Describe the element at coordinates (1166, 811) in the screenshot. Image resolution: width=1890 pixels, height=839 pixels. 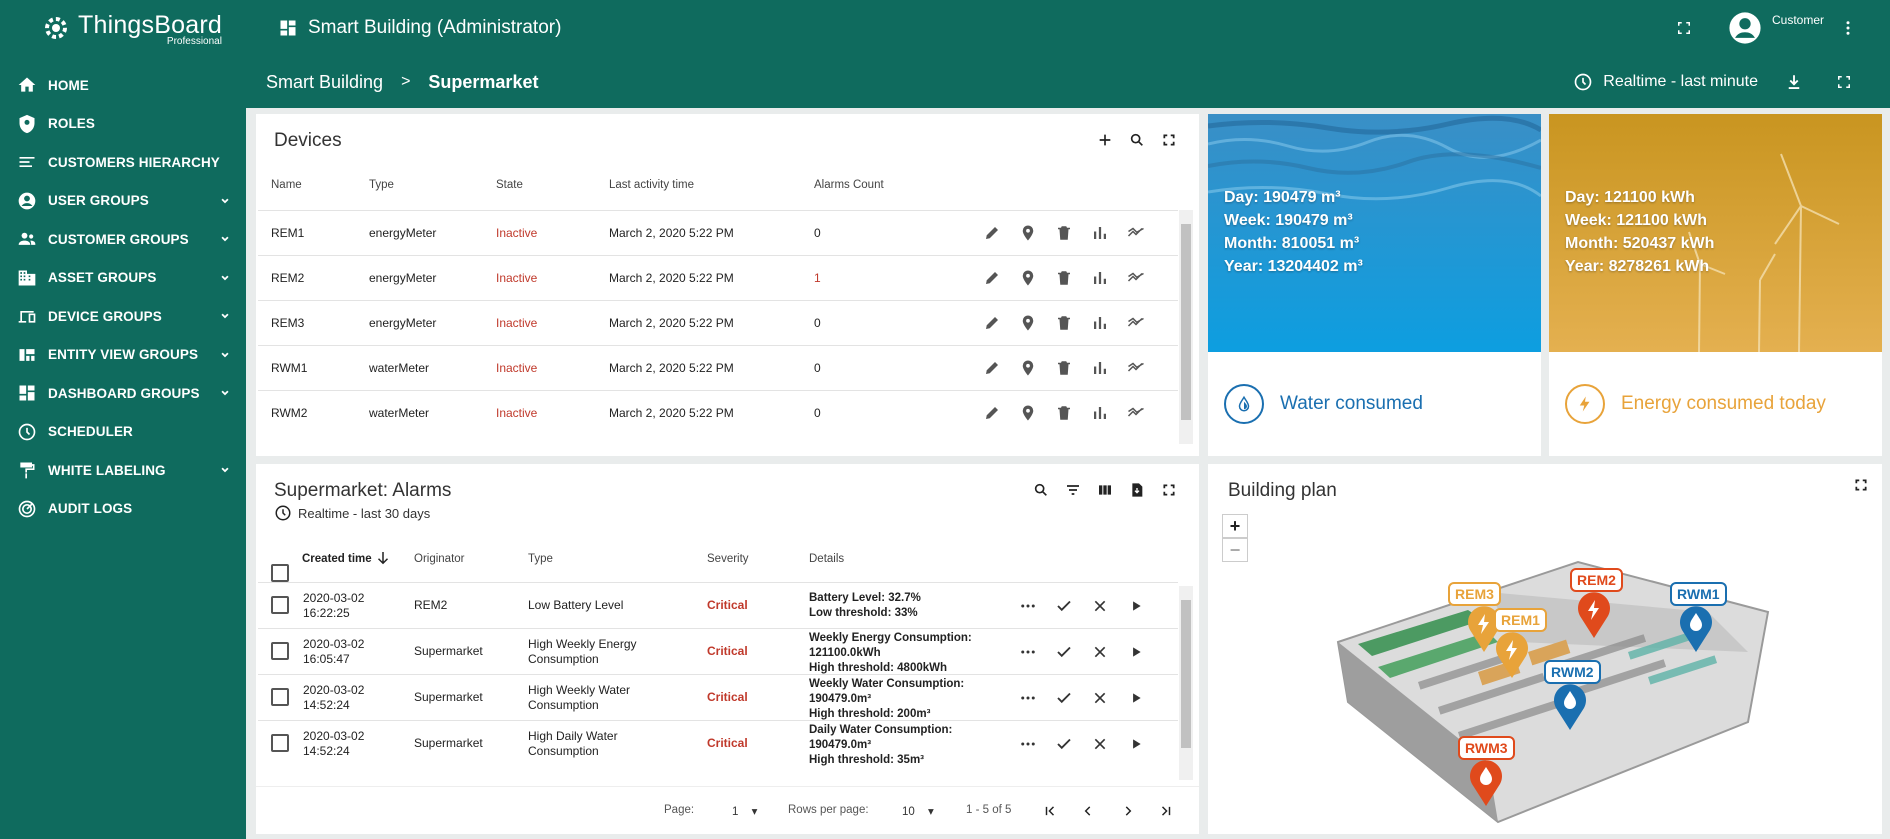
I see `last-page-button` at that location.